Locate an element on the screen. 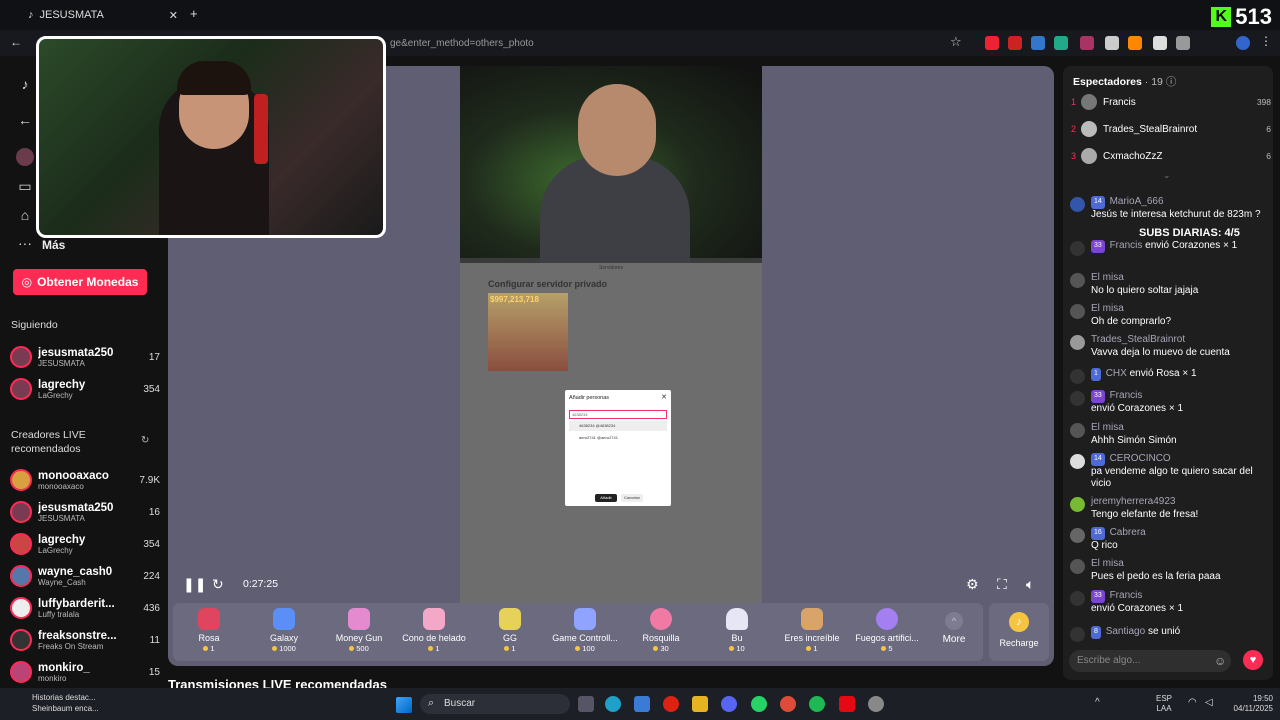 This screenshot has height=720, width=1280. whatsapp-icon is located at coordinates (759, 704).